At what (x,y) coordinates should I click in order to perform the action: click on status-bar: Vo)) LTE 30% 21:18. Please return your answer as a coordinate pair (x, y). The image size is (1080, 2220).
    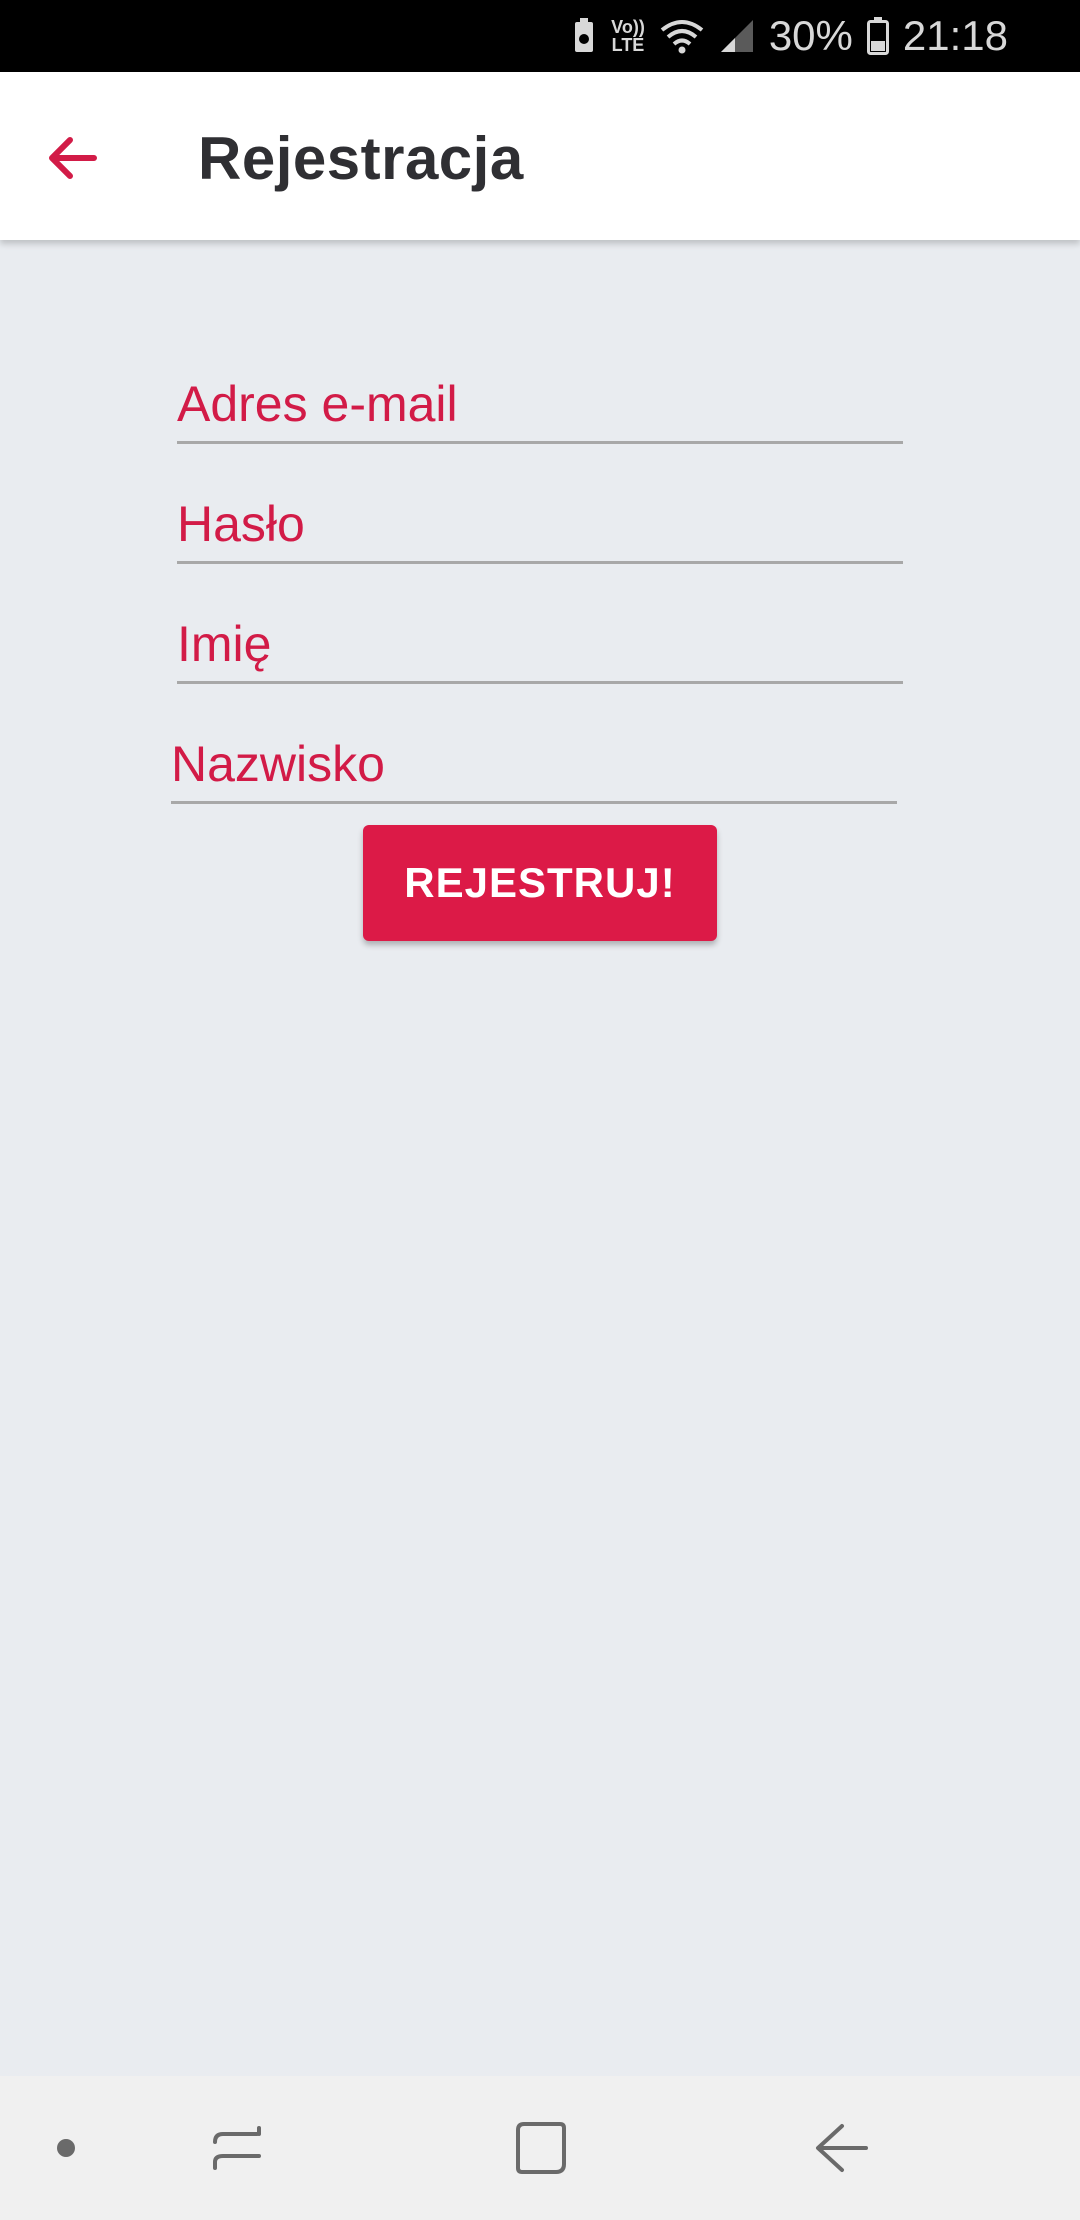
    Looking at the image, I should click on (540, 36).